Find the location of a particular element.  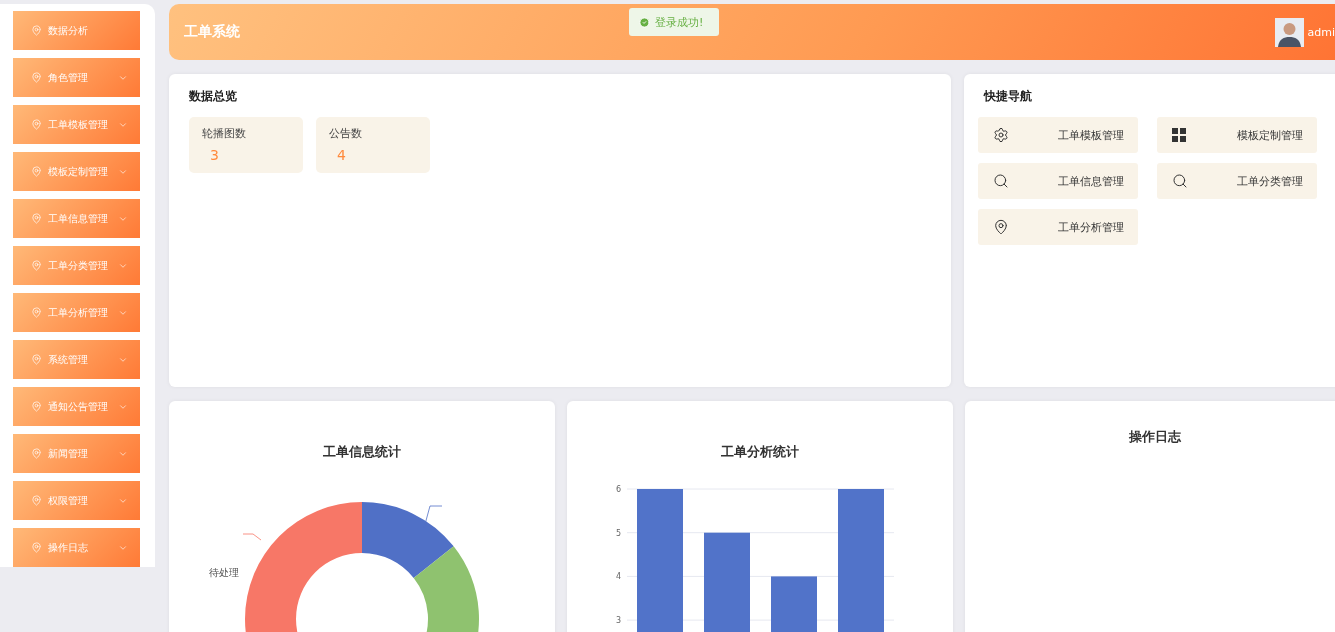

nav-shortcut: 工单信息管理 is located at coordinates (1058, 181).